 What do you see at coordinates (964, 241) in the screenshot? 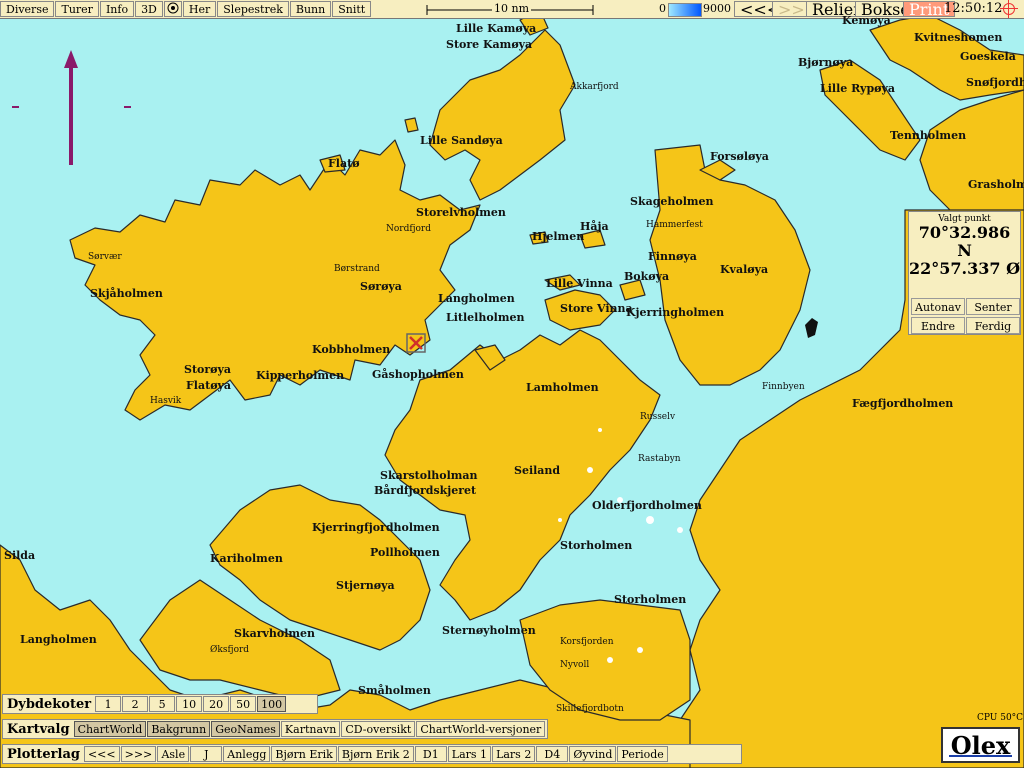
I see `latitude: 70°32.986 N` at bounding box center [964, 241].